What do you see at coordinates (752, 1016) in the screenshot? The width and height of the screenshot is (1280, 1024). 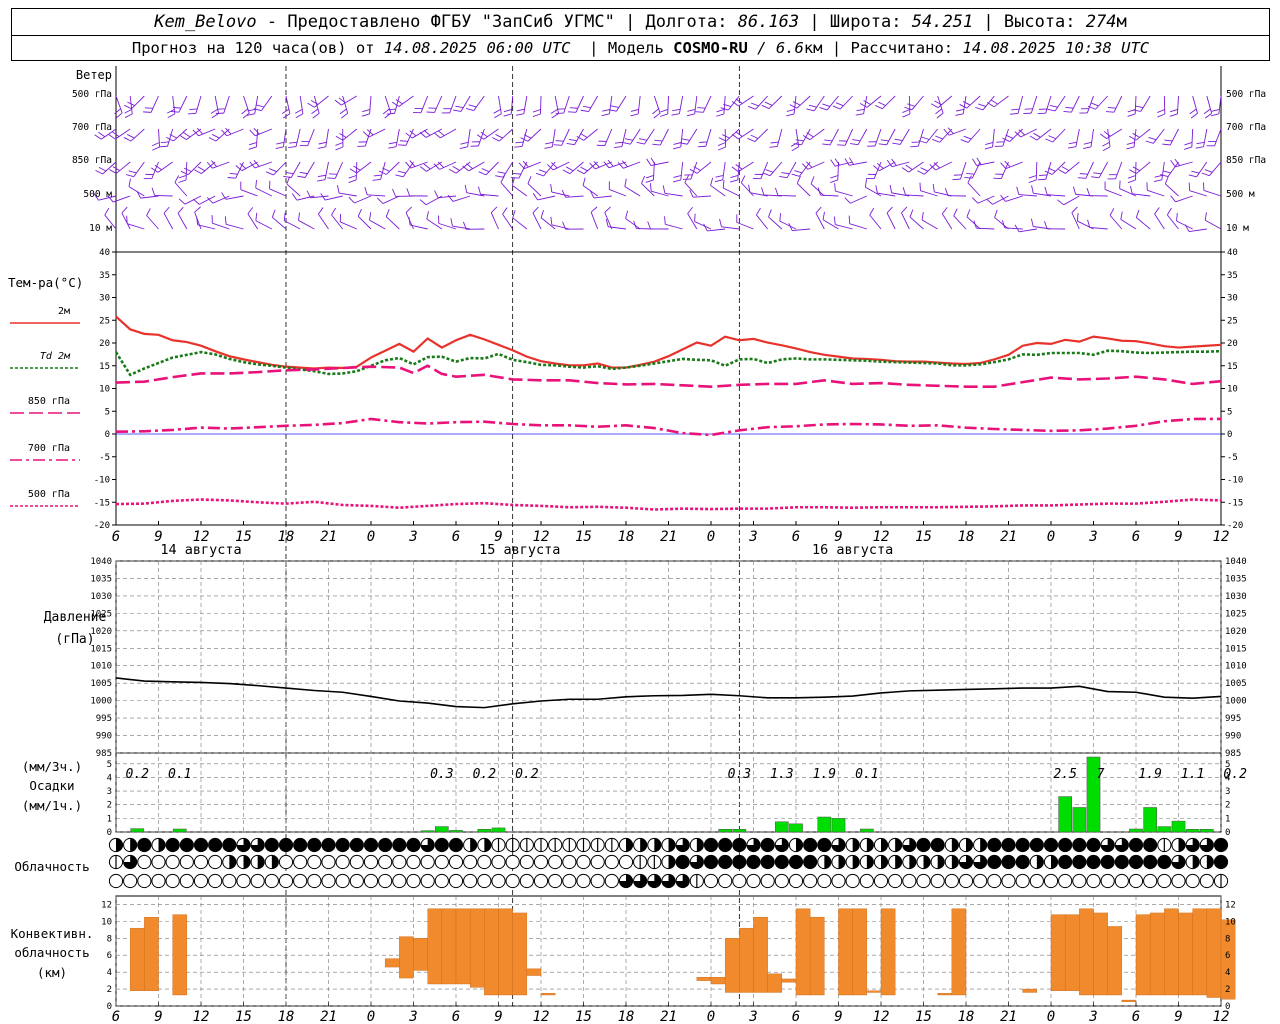 I see `x-tick-label: 3` at bounding box center [752, 1016].